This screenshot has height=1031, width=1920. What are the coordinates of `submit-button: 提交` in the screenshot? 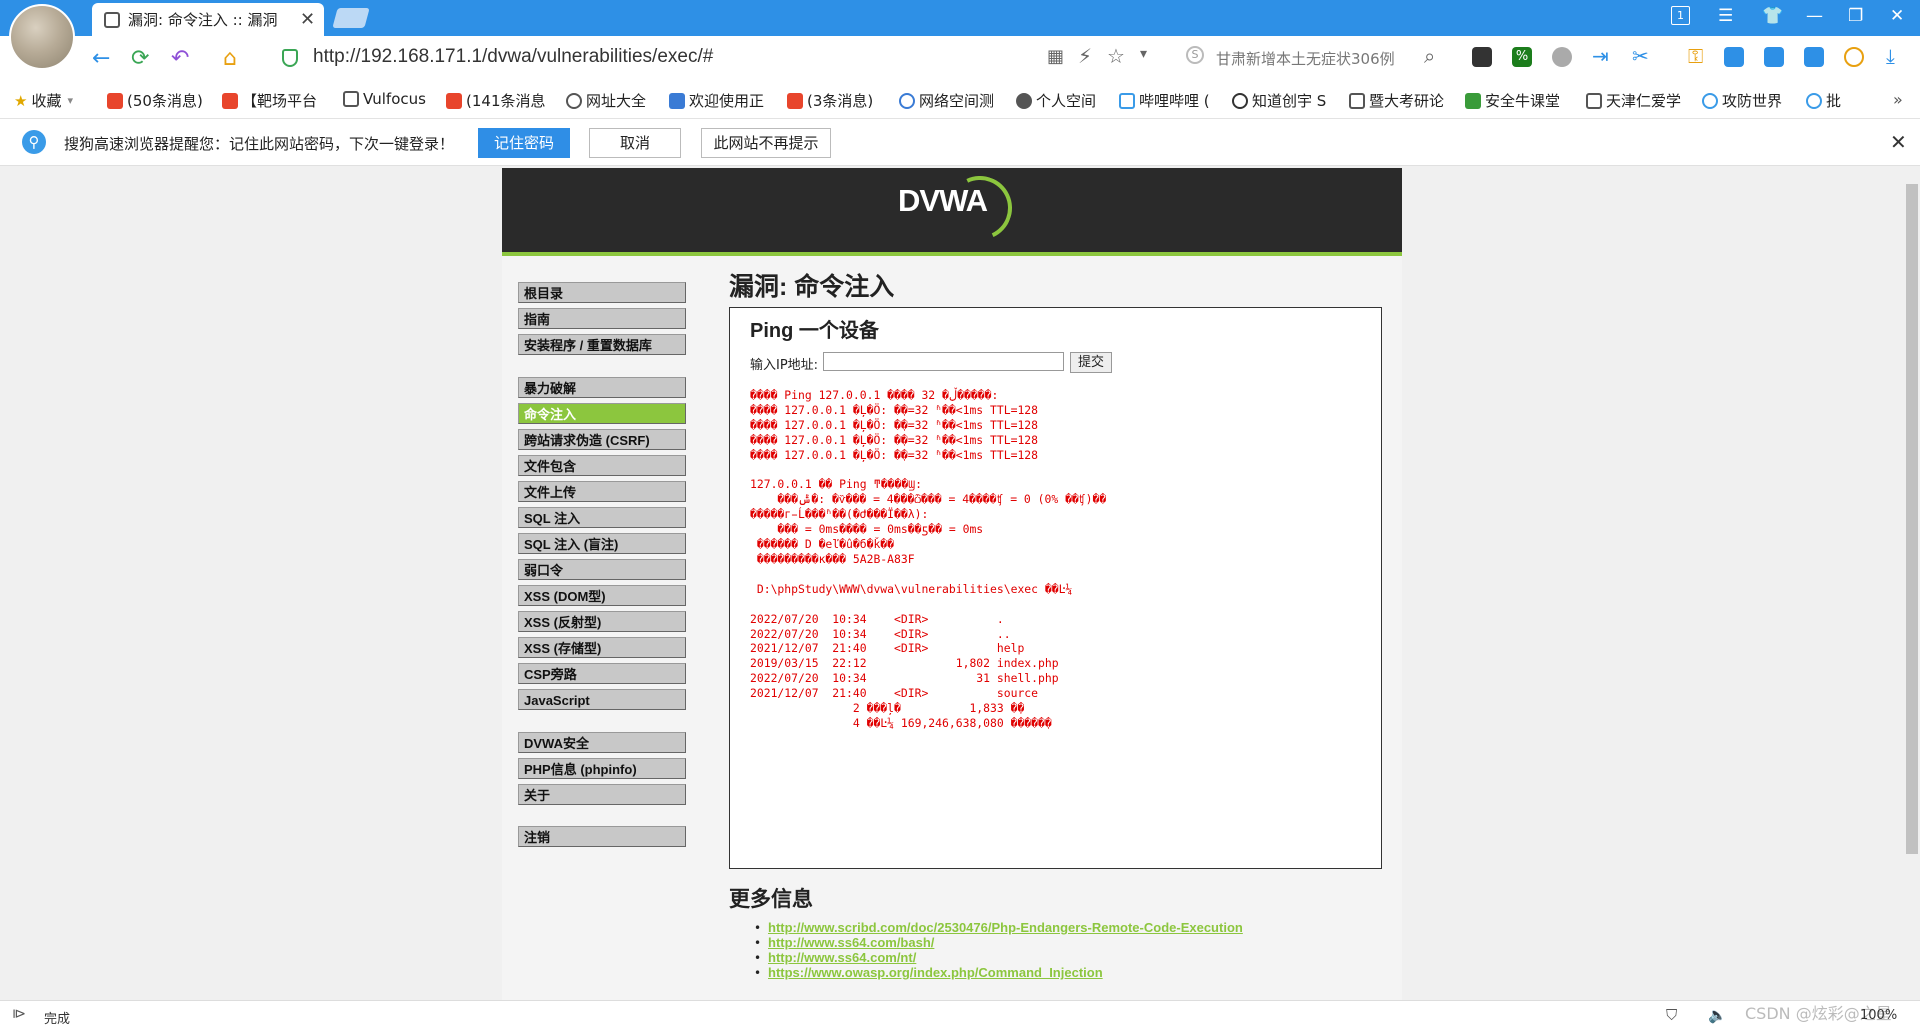 It's located at (1091, 362).